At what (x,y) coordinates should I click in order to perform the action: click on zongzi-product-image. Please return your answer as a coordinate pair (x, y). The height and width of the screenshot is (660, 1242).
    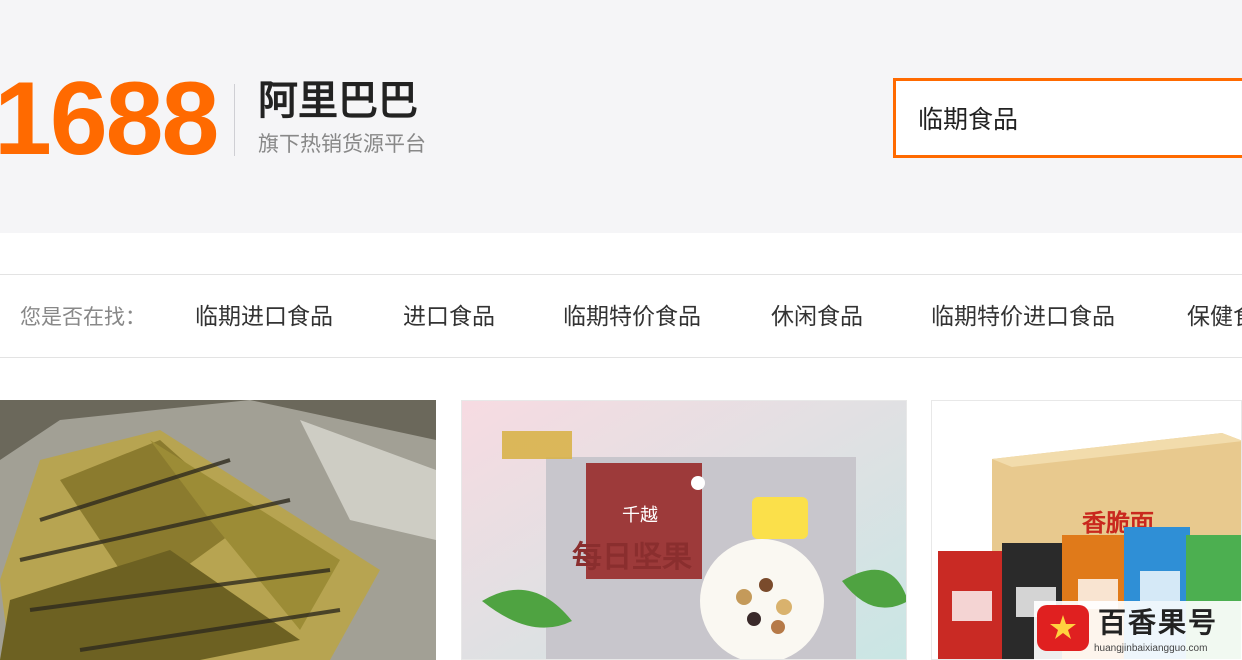
    Looking at the image, I should click on (218, 530).